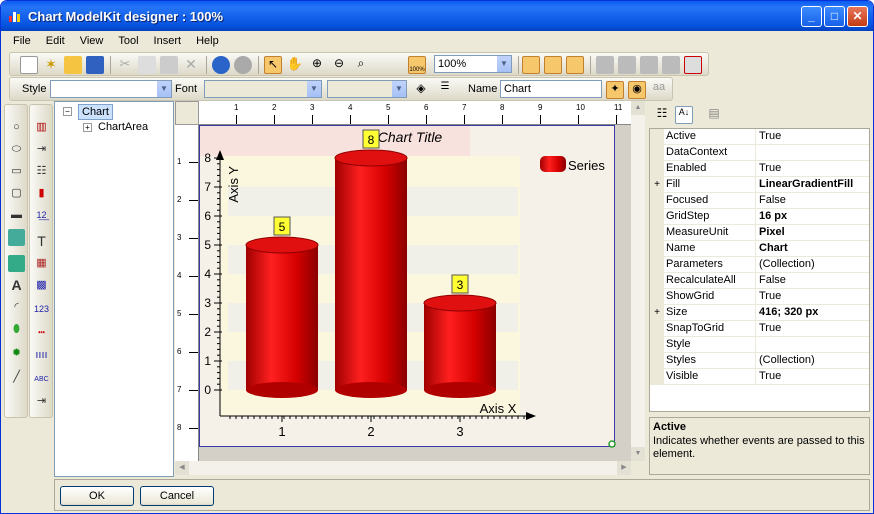 The image size is (874, 514). Describe the element at coordinates (759, 361) in the screenshot. I see `property-row-styles: Styles (Collection)` at that location.